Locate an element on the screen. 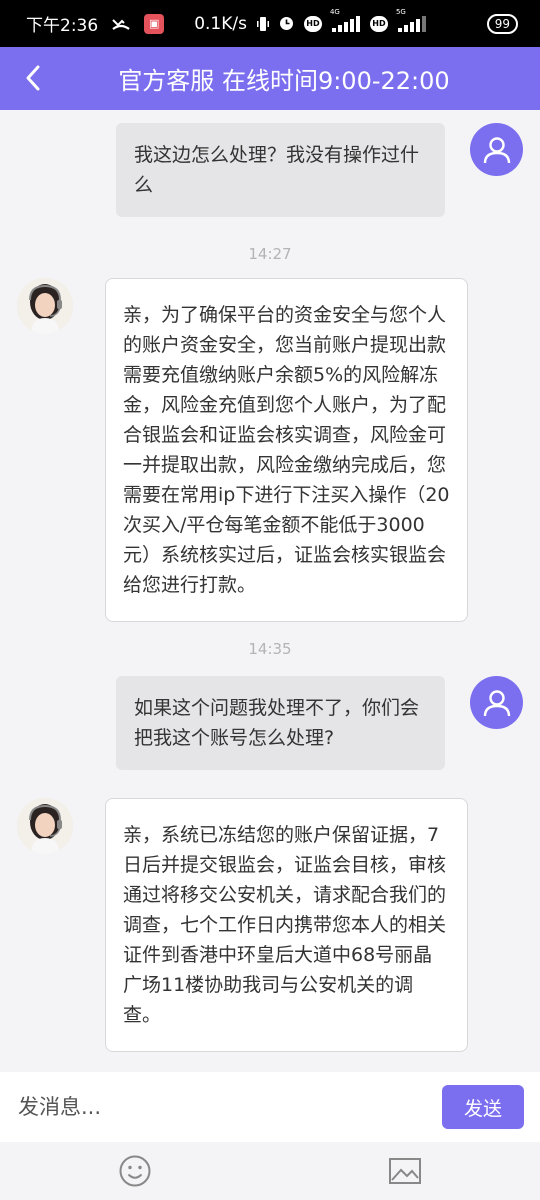 The width and height of the screenshot is (540, 1200). image-button is located at coordinates (405, 1171).